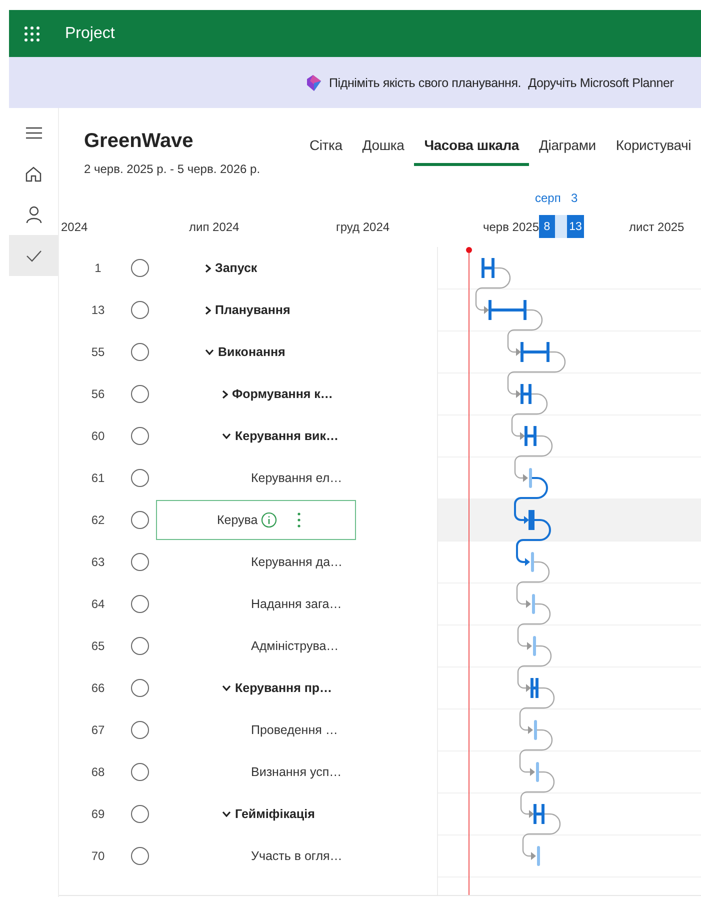 The image size is (701, 897). What do you see at coordinates (98, 394) in the screenshot?
I see `row-number: 56` at bounding box center [98, 394].